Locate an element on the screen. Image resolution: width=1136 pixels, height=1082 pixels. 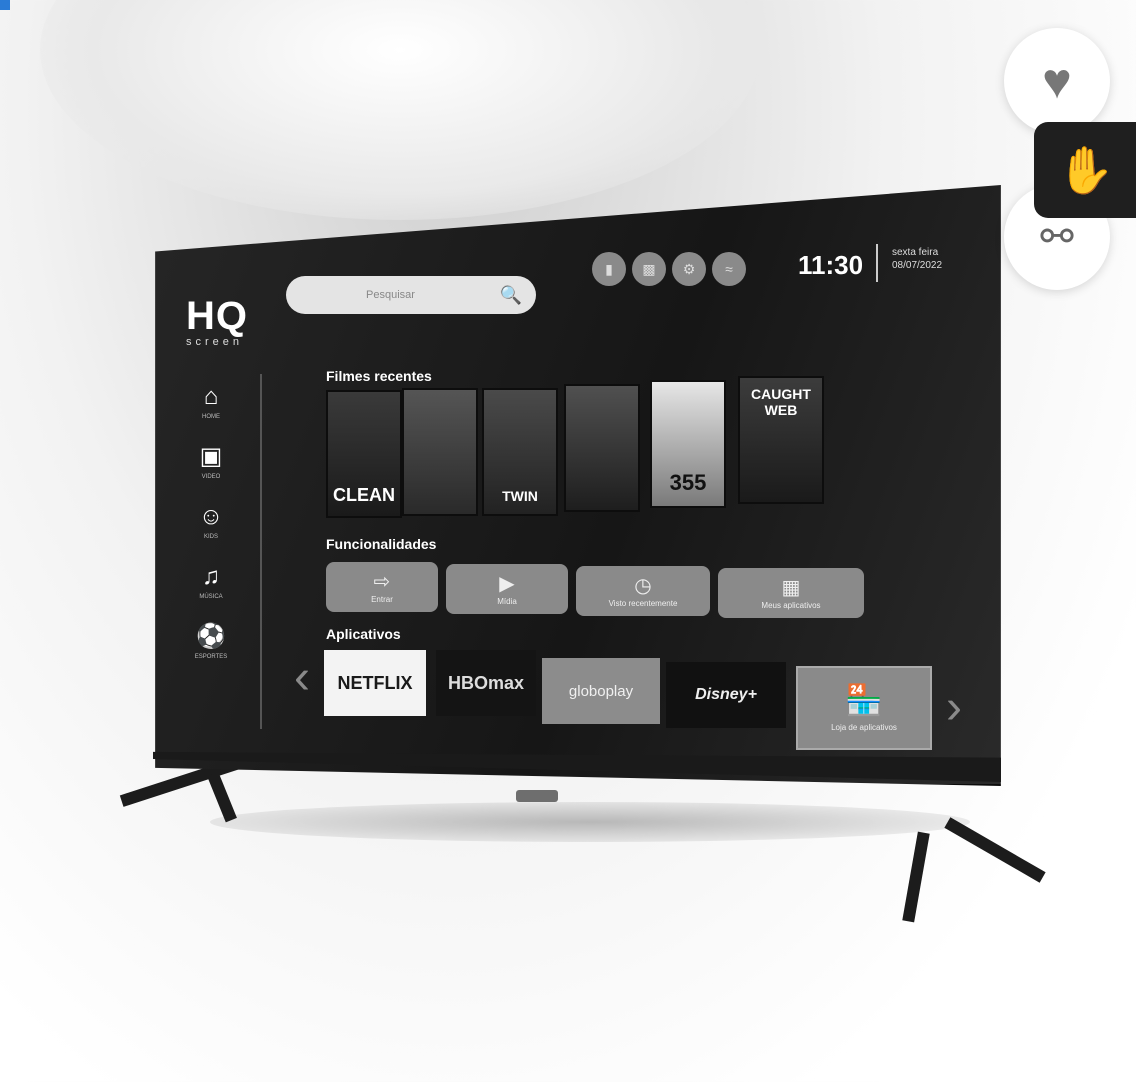
weekday: sexta feira is located at coordinates (915, 252).